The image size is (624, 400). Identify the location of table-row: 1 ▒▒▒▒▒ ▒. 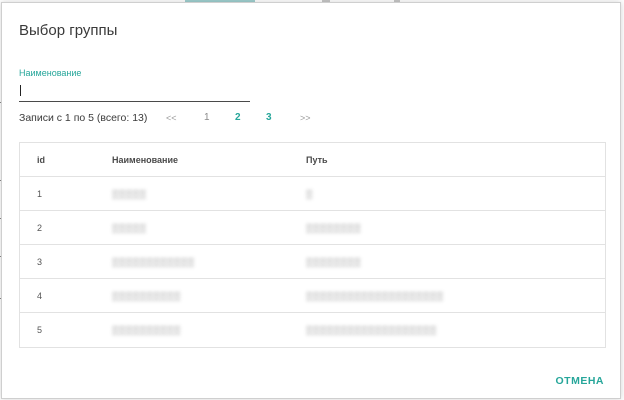
(312, 194).